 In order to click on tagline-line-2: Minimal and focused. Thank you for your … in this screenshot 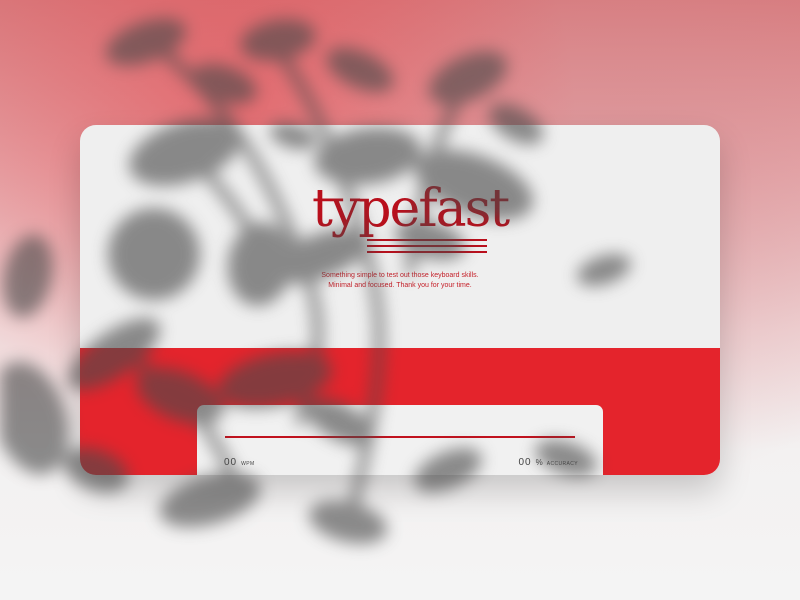, I will do `click(400, 286)`.